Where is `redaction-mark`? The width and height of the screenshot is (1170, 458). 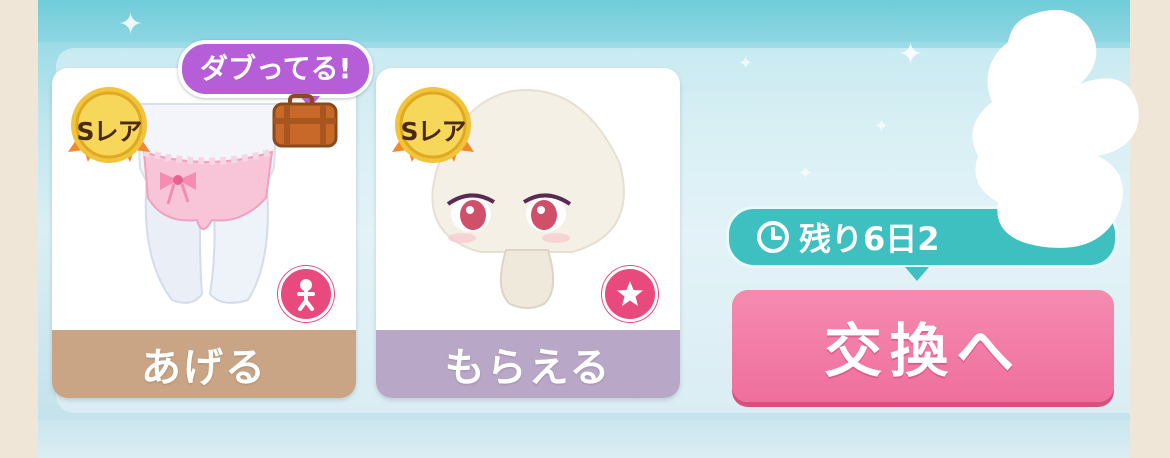
redaction-mark is located at coordinates (1055, 128).